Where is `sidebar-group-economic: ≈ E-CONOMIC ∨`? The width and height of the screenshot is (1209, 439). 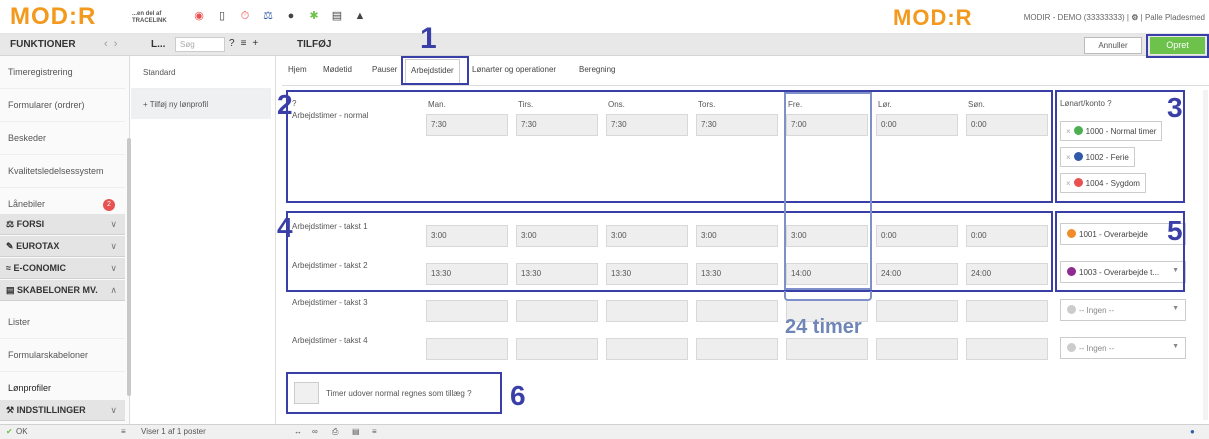
sidebar-group-economic: ≈ E-CONOMIC ∨ is located at coordinates (62, 268).